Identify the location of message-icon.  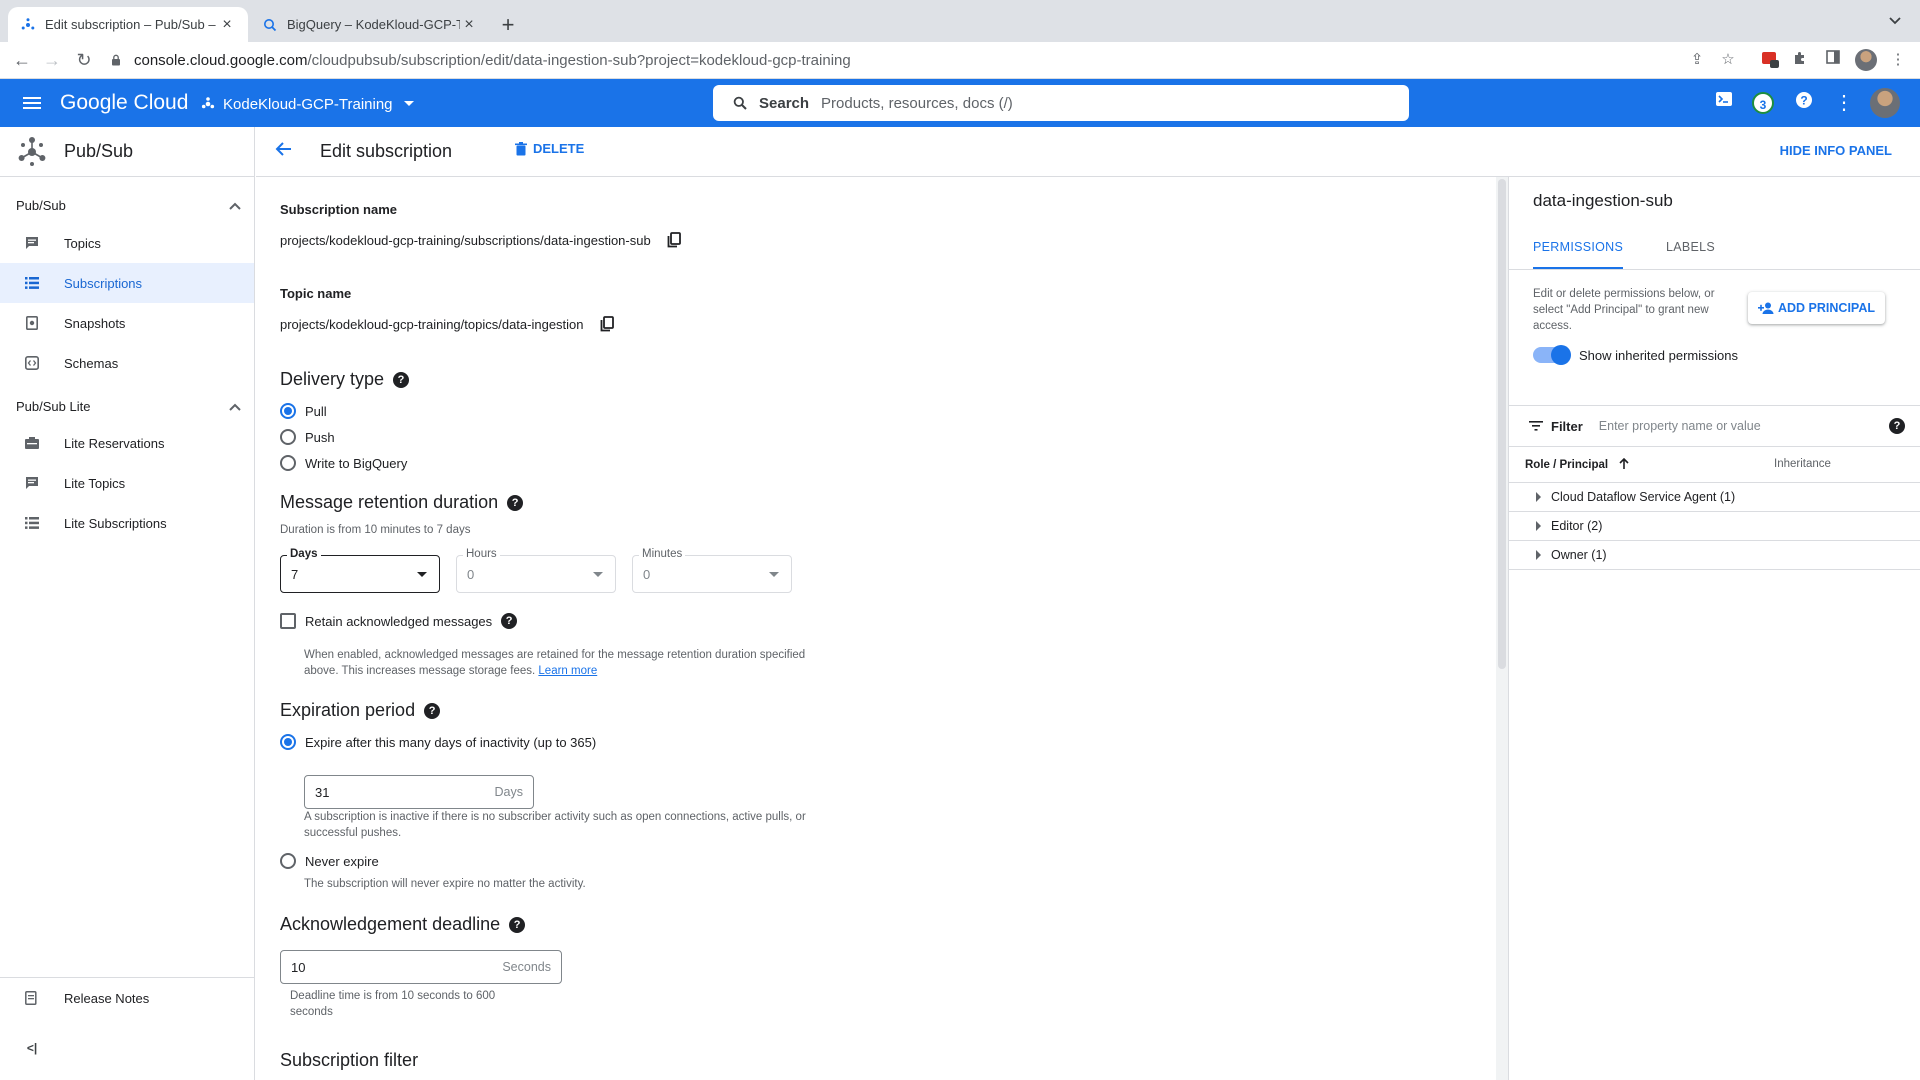
(32, 243).